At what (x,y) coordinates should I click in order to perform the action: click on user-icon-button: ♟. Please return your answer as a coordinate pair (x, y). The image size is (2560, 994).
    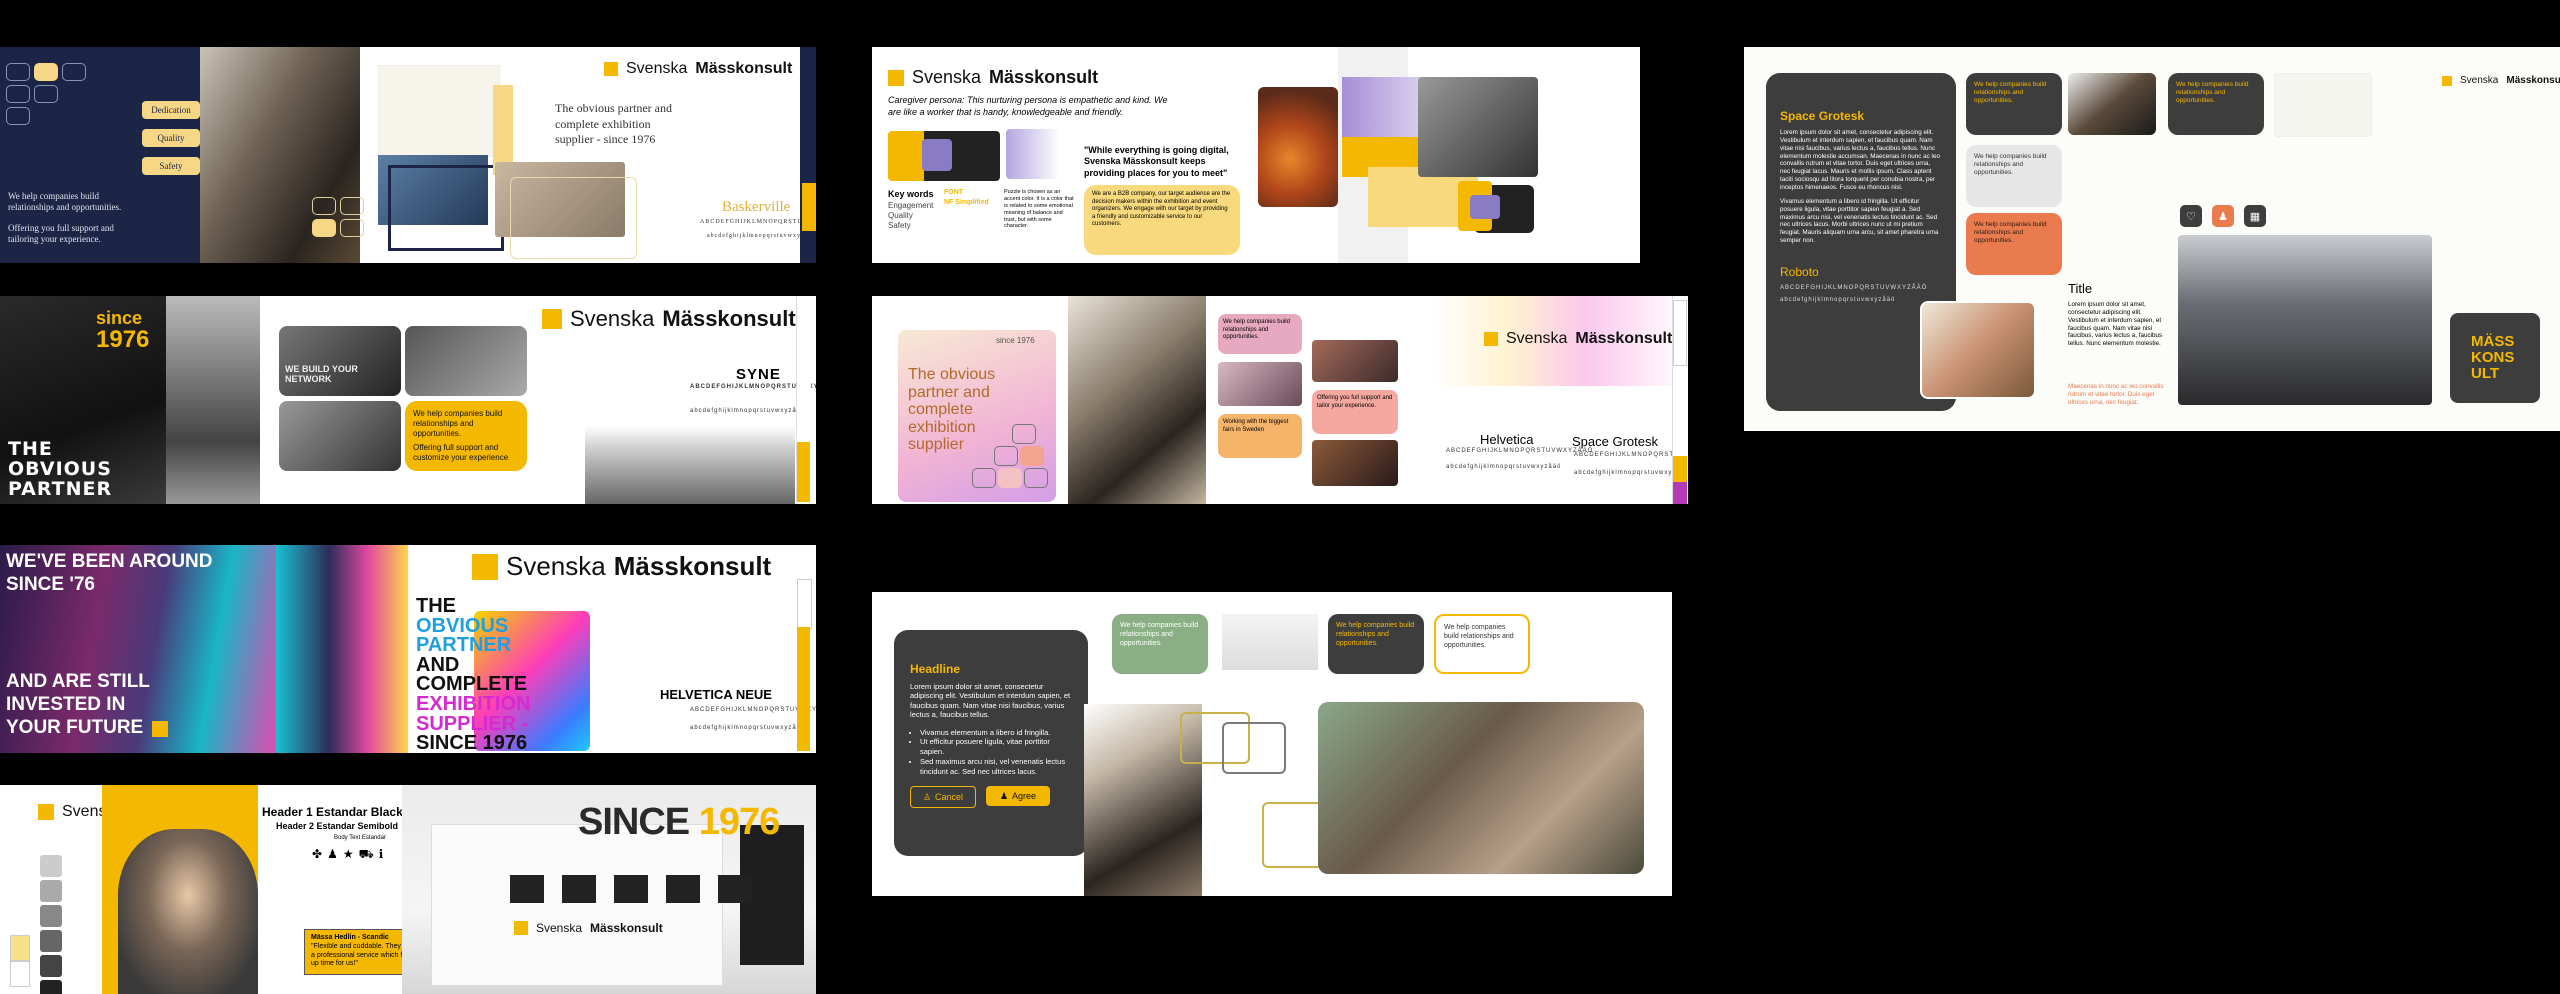
    Looking at the image, I should click on (2223, 216).